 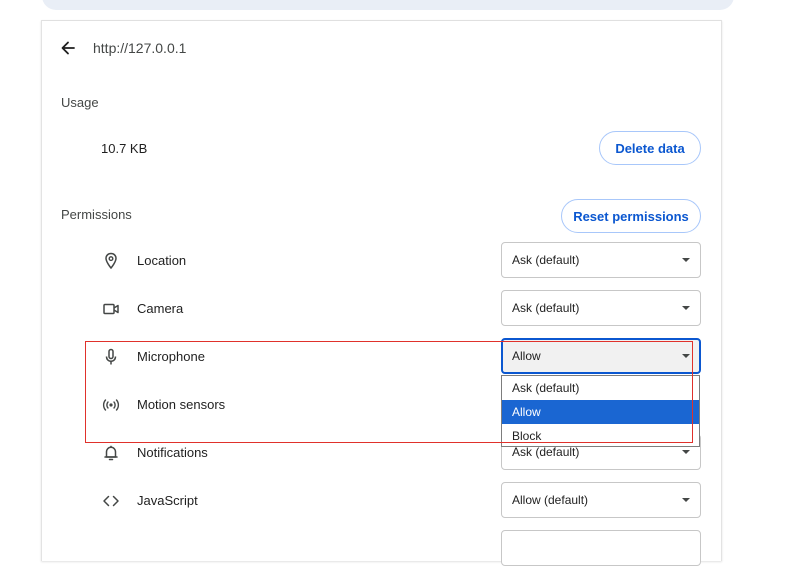 I want to click on dropdown-option-allow: Allow, so click(x=600, y=412).